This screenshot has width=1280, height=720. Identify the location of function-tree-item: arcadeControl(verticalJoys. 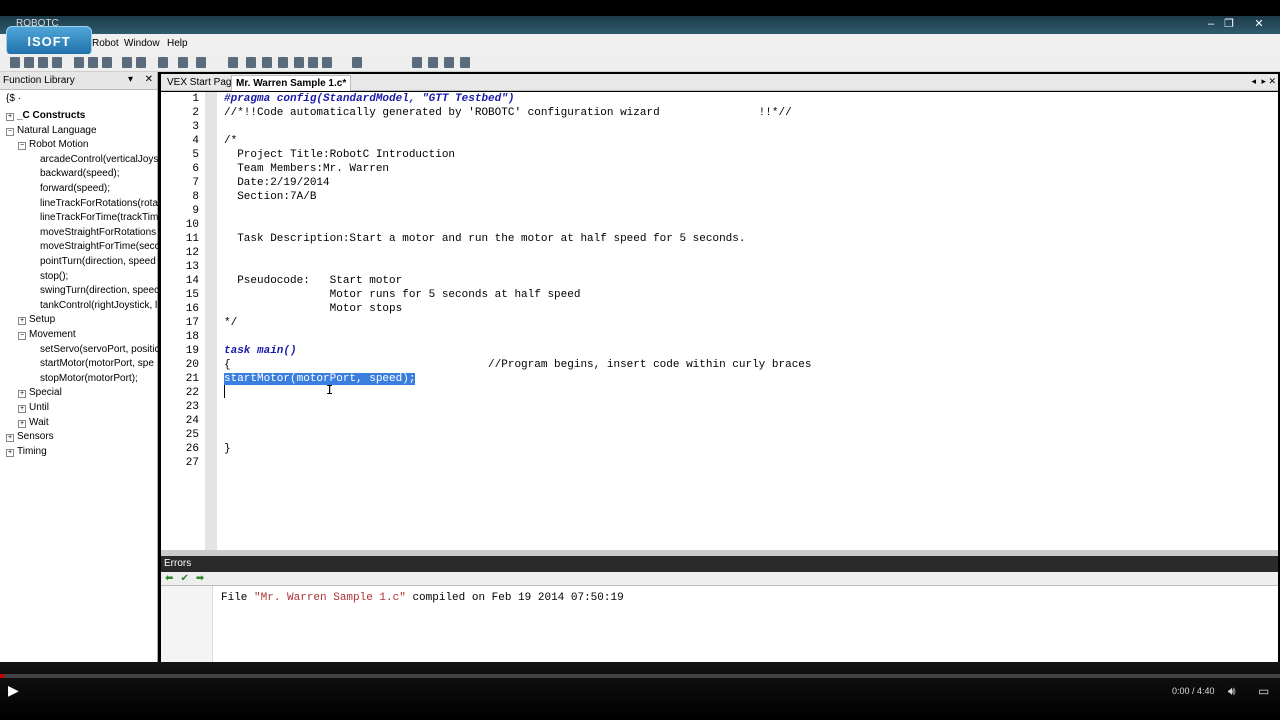
(99, 160).